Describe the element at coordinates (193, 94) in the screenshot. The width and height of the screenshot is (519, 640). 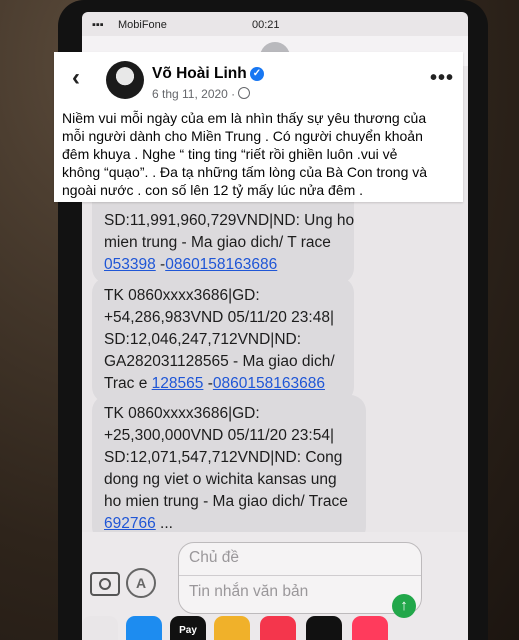
I see `post-date: 6 thg 11, 2020 ·` at that location.